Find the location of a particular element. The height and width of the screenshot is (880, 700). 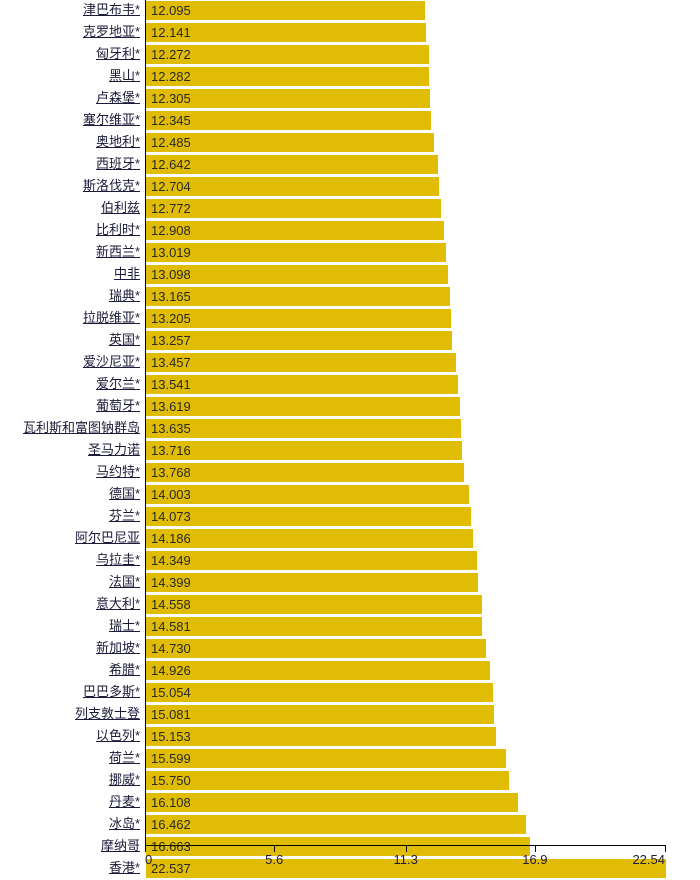

category-label-link: 冰岛* is located at coordinates (70, 824).